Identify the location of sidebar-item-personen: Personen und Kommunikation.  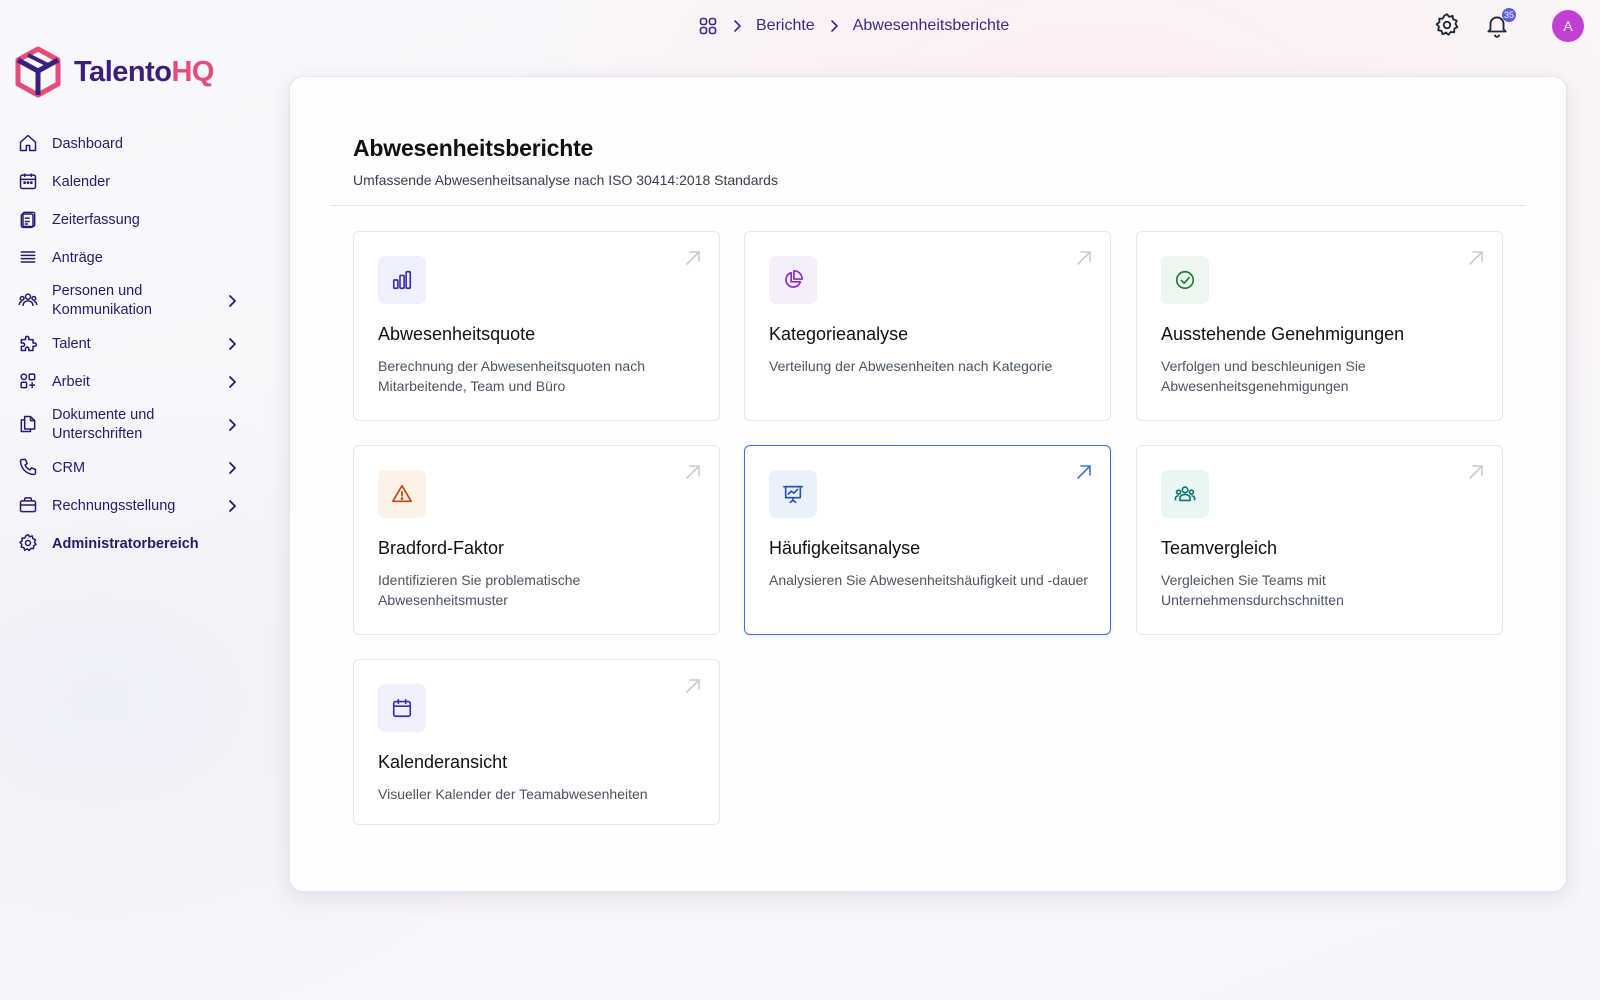
(129, 301).